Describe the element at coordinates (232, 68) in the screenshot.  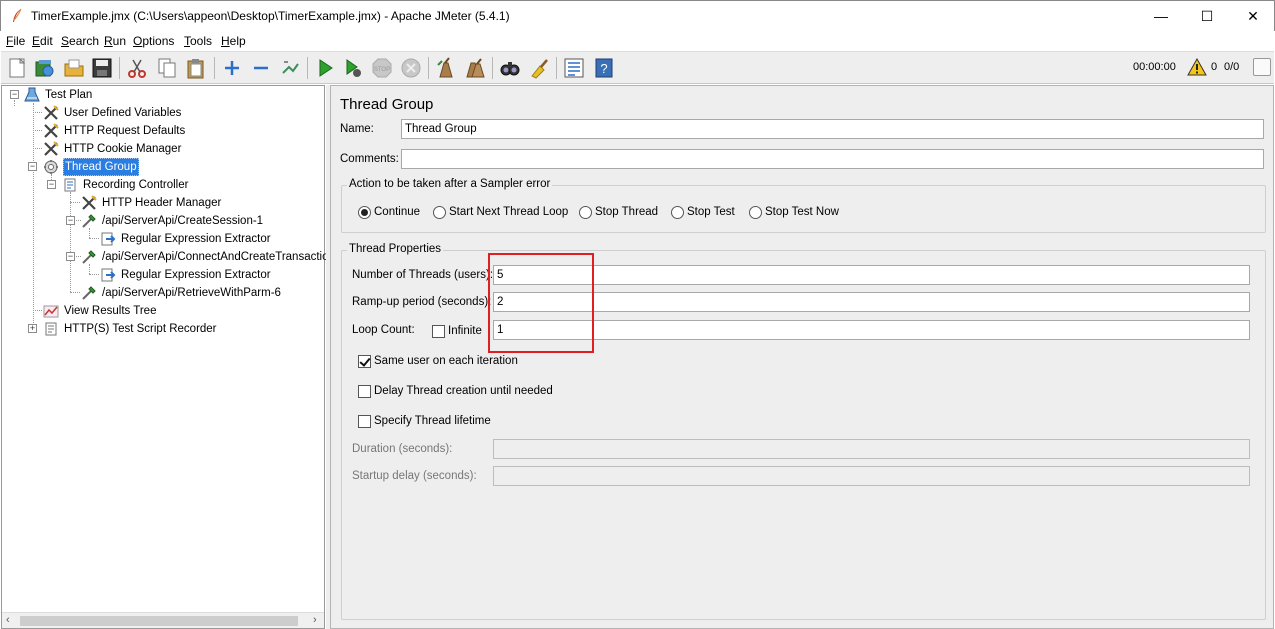
I see `expand-icon` at that location.